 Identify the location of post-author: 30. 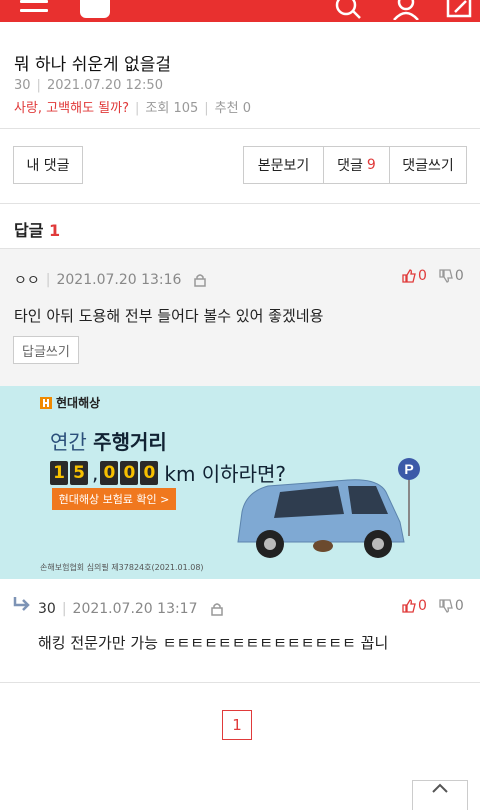
(22, 85).